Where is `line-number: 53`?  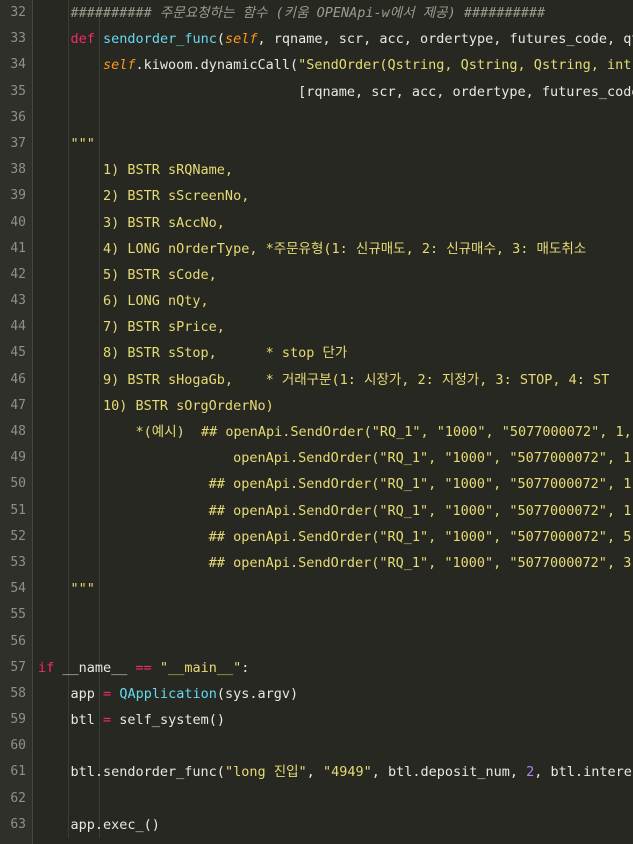 line-number: 53 is located at coordinates (18, 562).